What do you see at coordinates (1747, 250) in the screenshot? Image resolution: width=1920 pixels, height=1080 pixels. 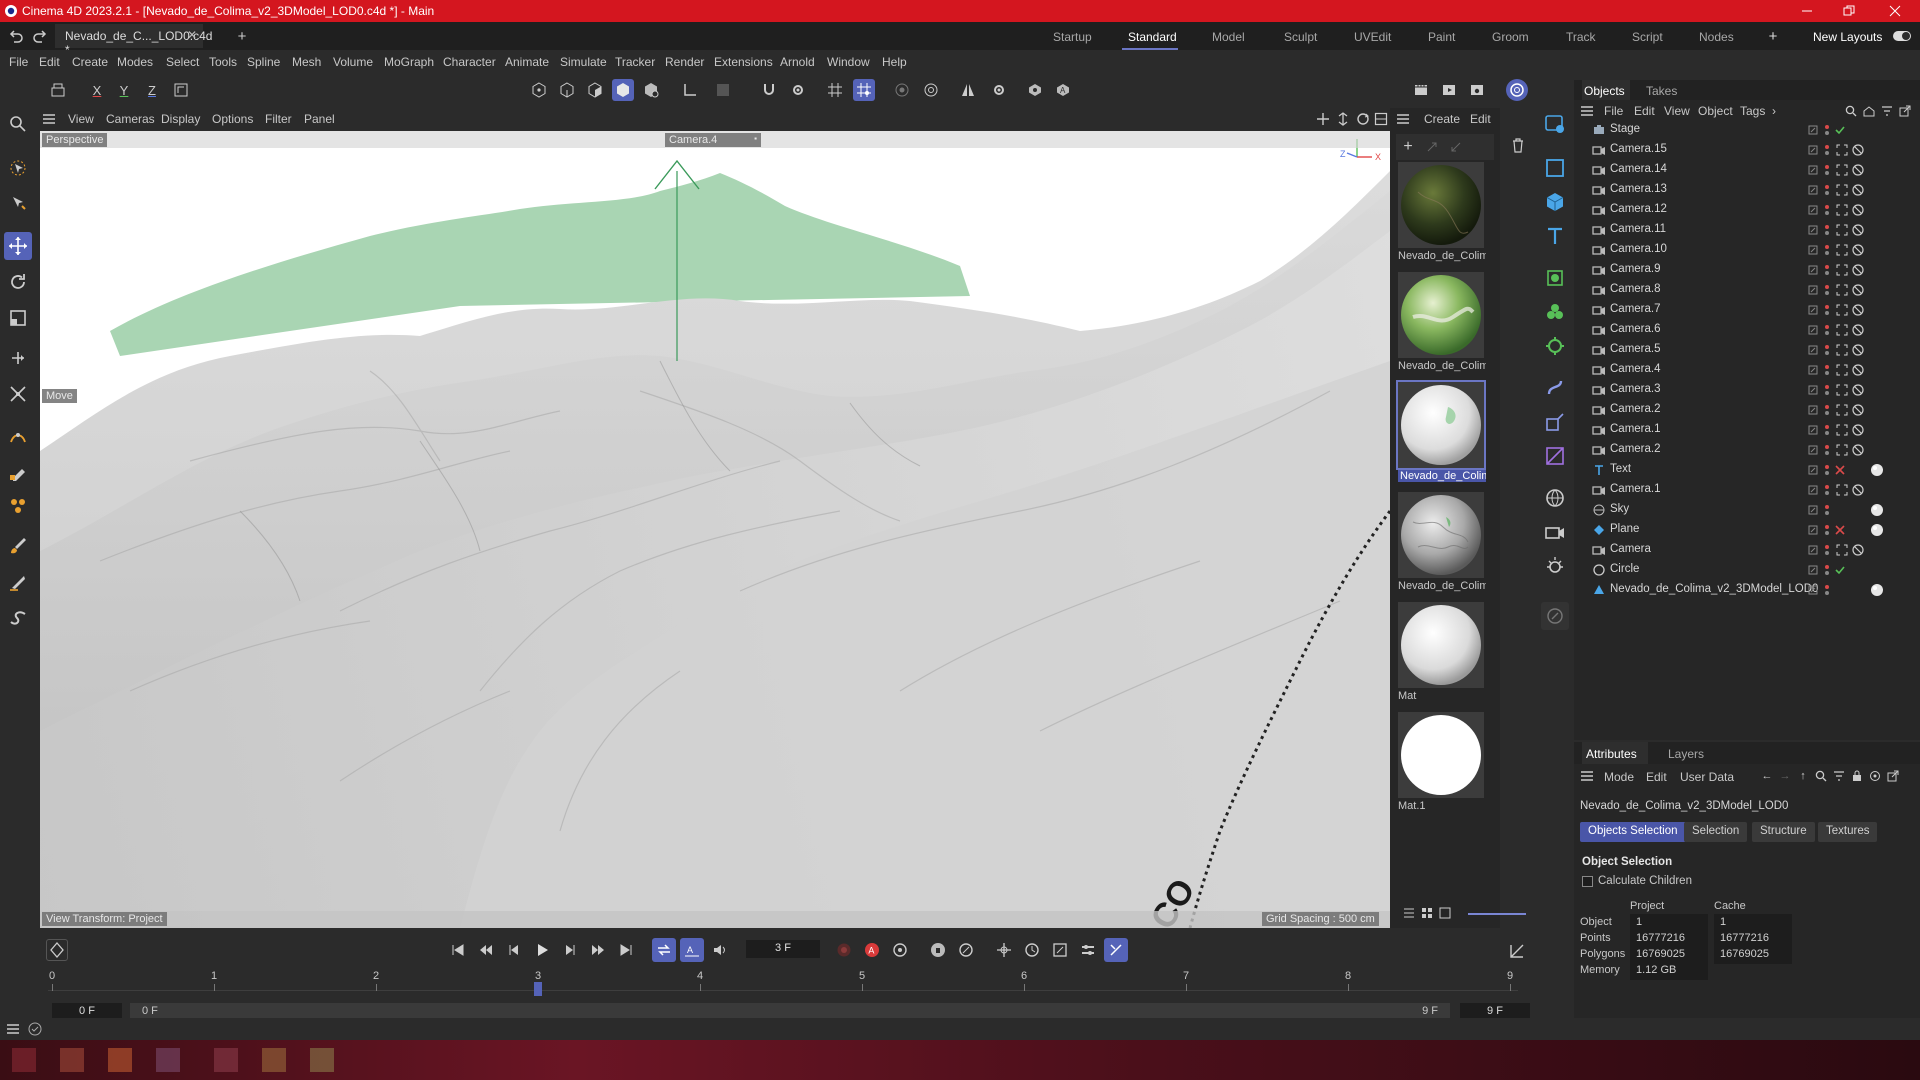 I see `object-row: Camera.10` at bounding box center [1747, 250].